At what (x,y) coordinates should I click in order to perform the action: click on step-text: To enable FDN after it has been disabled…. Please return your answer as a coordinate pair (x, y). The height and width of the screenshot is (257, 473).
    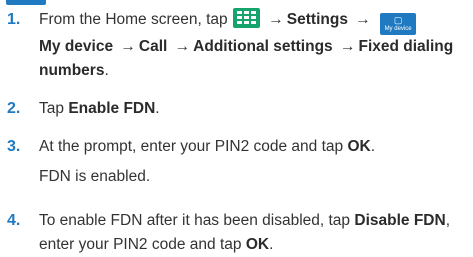
    Looking at the image, I should click on (195, 220).